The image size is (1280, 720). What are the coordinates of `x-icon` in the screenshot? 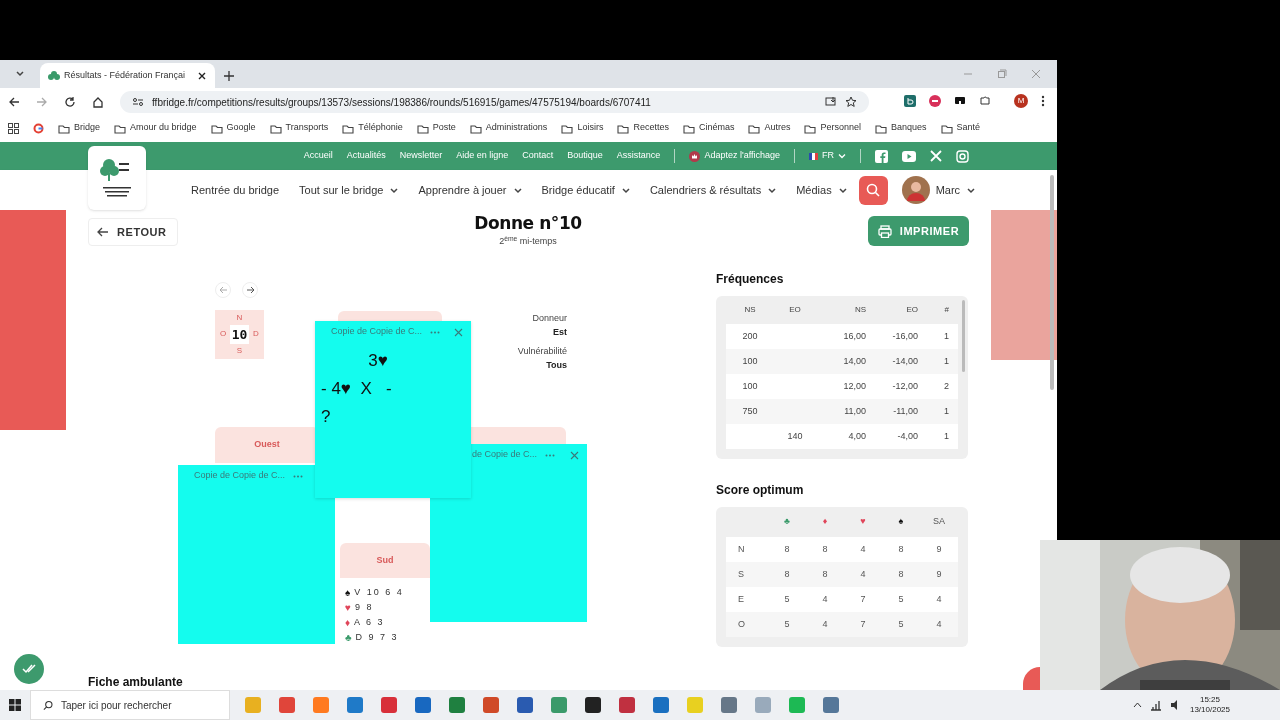 It's located at (936, 156).